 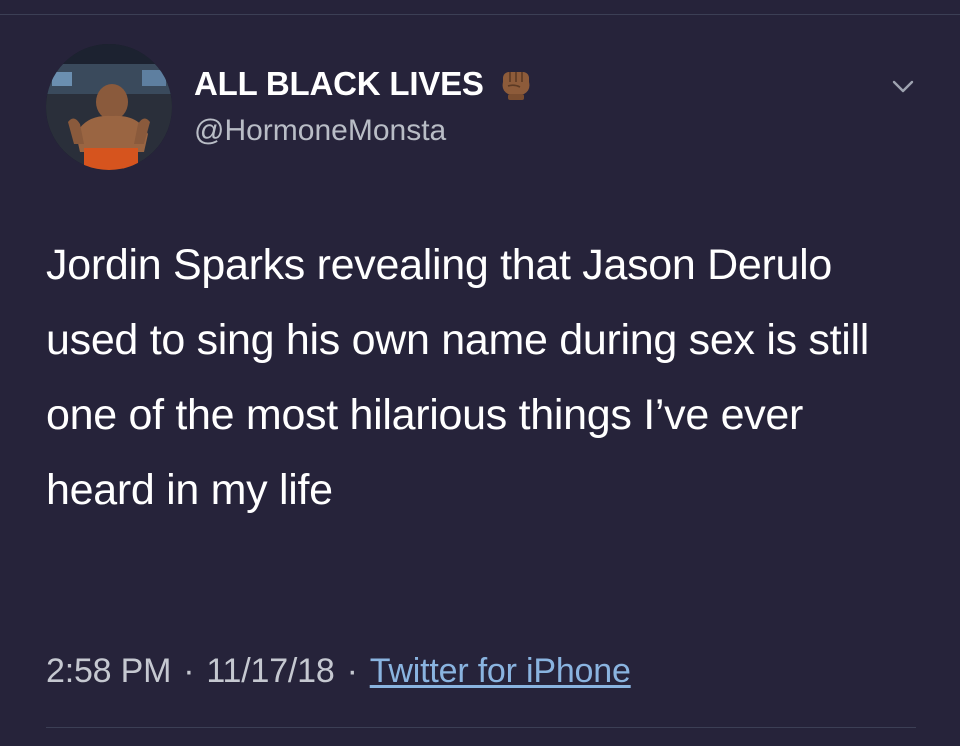 What do you see at coordinates (500, 671) in the screenshot?
I see `tweet-source-link: Twitter for iPhone` at bounding box center [500, 671].